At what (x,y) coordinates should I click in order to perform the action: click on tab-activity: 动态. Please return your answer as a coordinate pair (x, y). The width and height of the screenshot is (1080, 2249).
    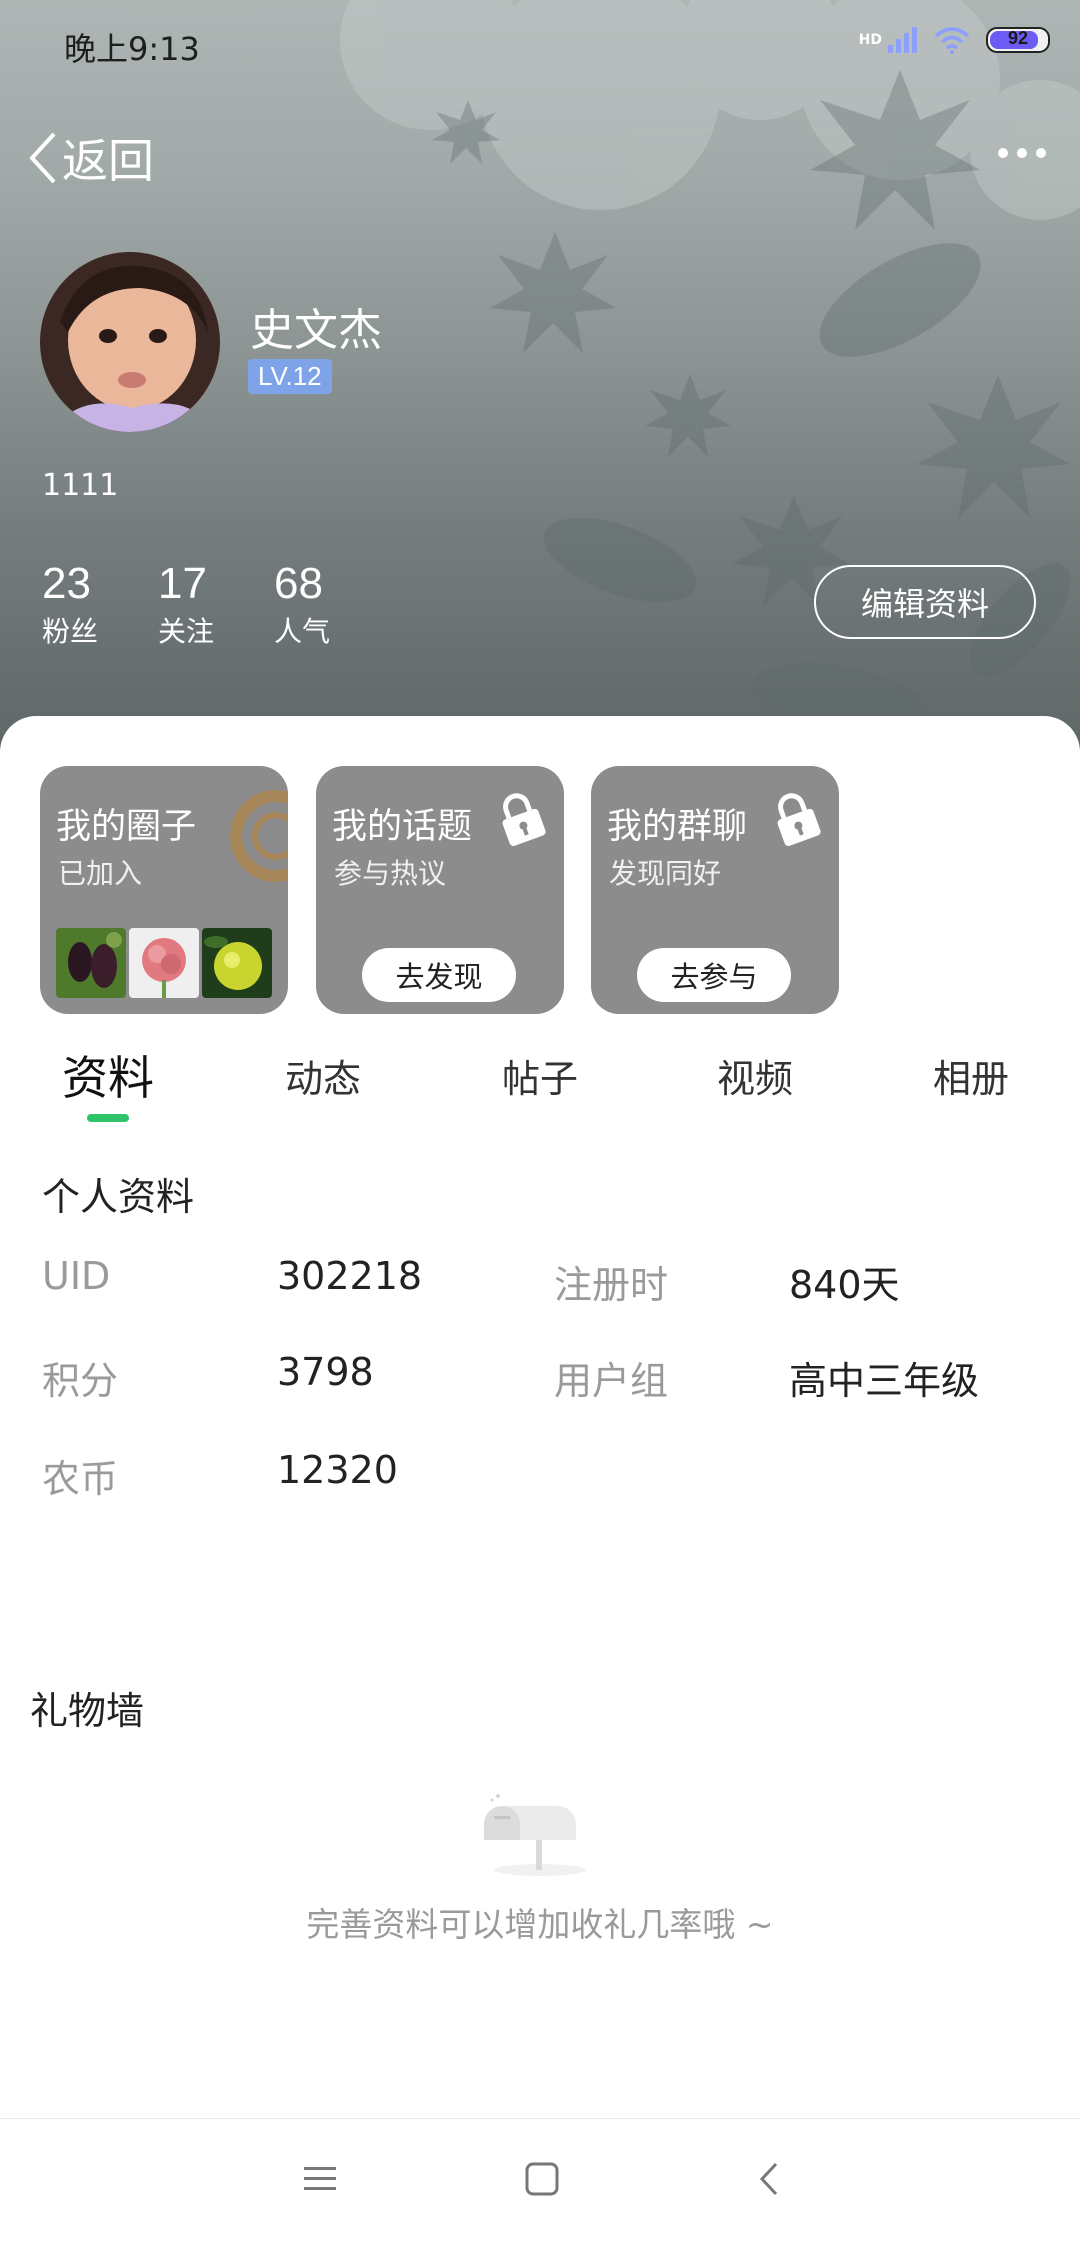
    Looking at the image, I should click on (323, 1075).